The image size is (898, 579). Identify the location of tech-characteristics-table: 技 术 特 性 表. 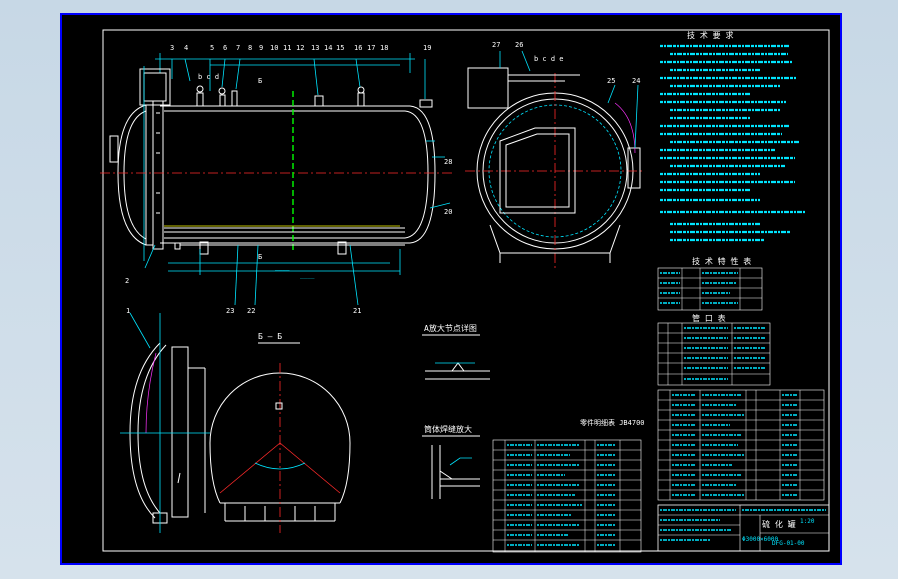
(710, 283).